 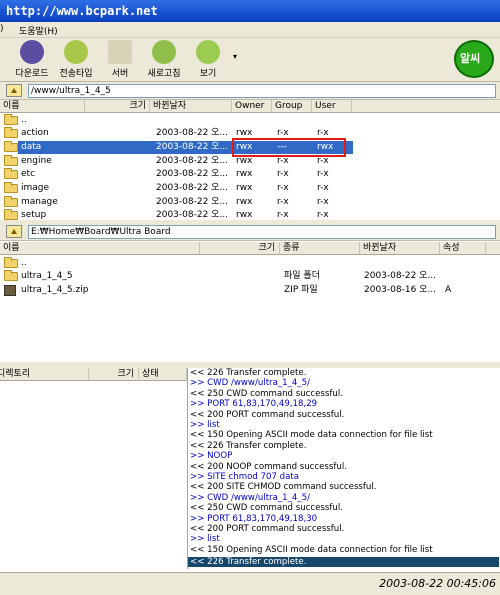 What do you see at coordinates (34, 215) in the screenshot?
I see `file-name: setup` at bounding box center [34, 215].